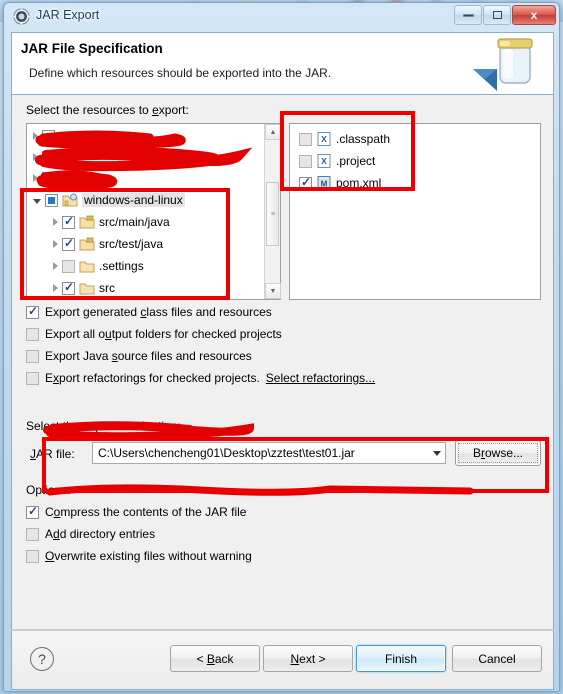  I want to click on tree-row-settings: .settings, so click(145, 266).